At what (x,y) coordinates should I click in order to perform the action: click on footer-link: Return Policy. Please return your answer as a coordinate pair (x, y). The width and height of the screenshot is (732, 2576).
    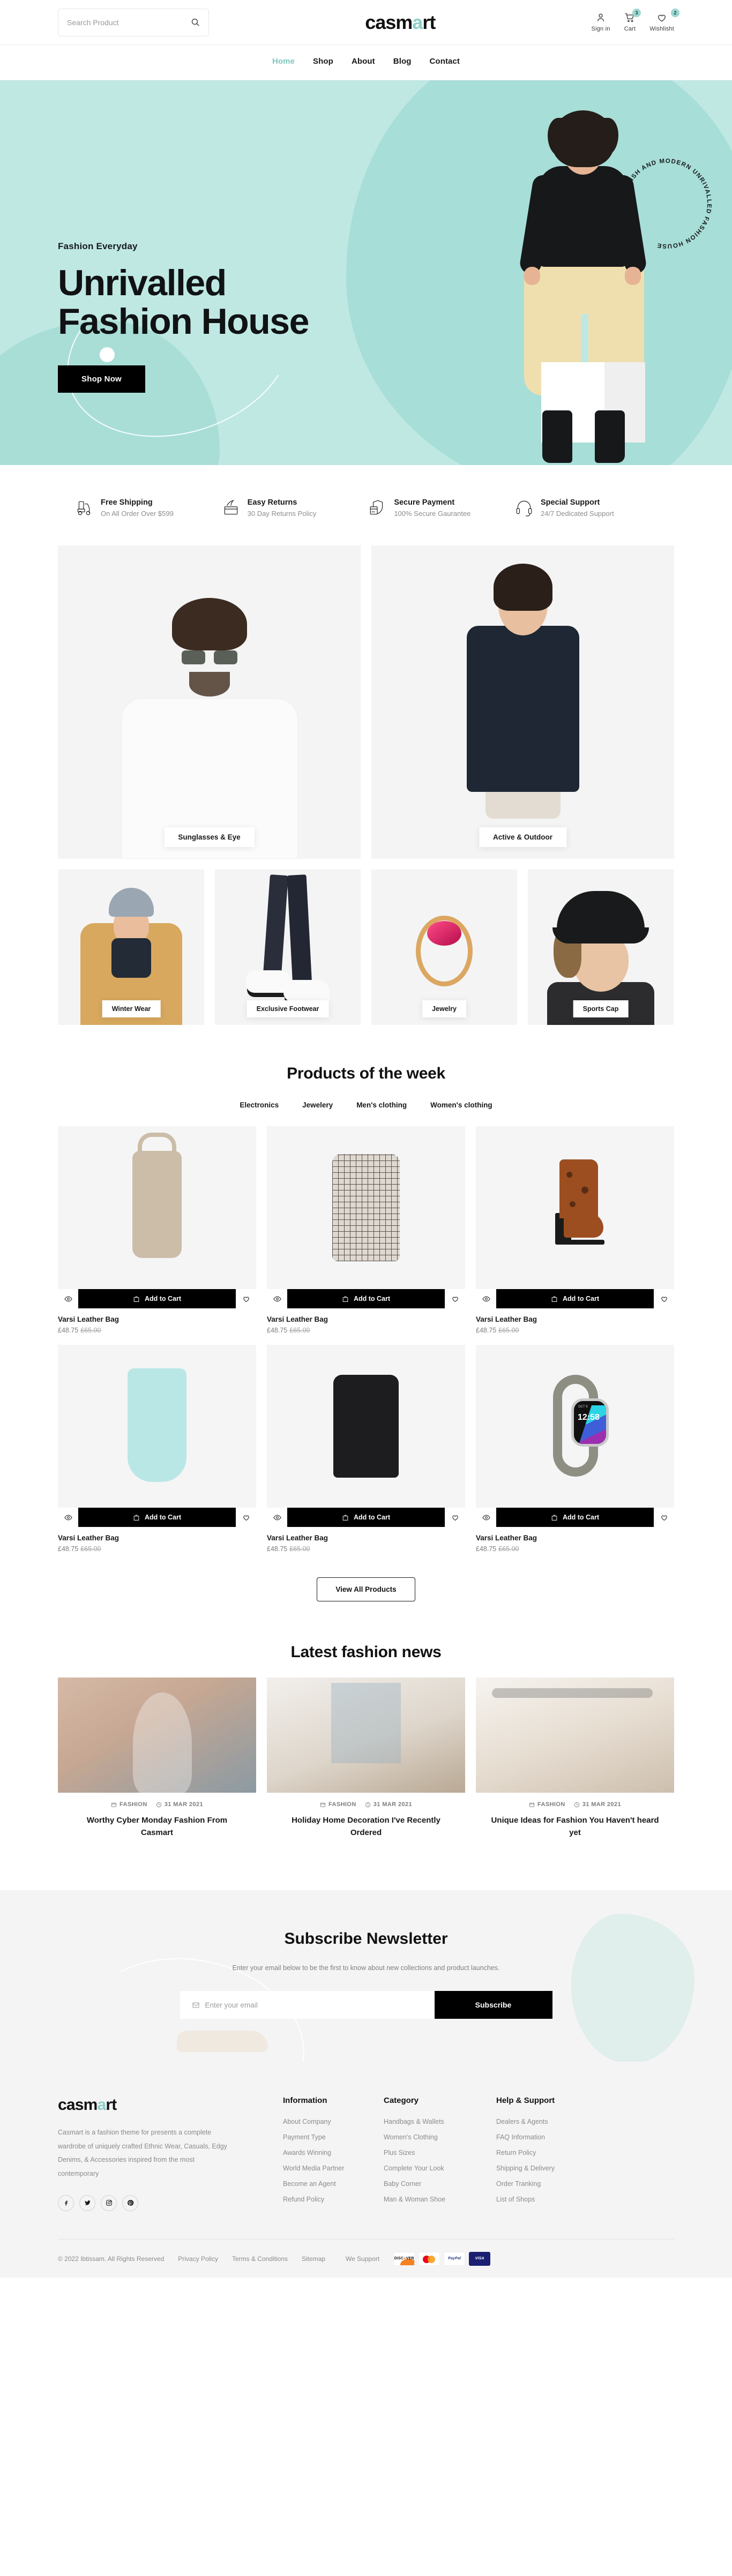
    Looking at the image, I should click on (552, 2152).